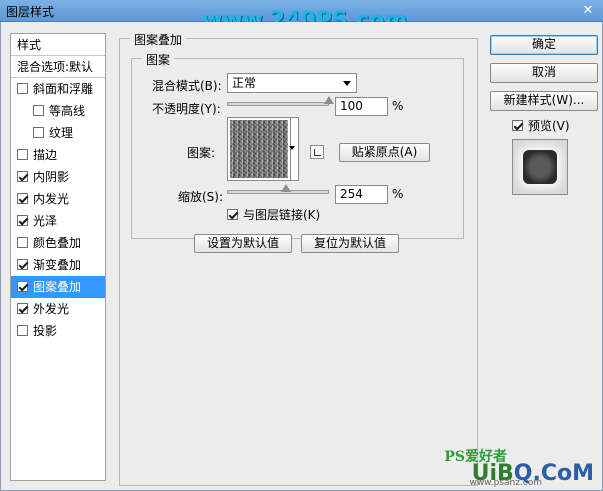  I want to click on style-item-label: 颜色叠加, so click(57, 243).